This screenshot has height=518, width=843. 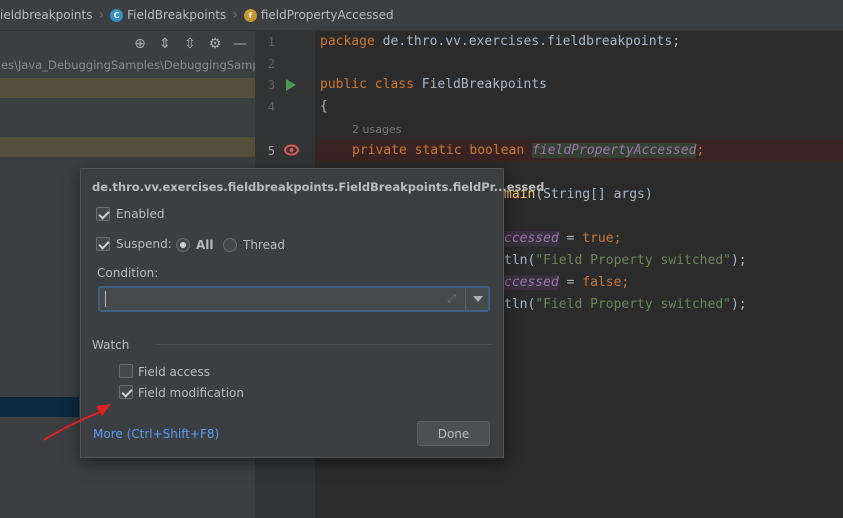 What do you see at coordinates (117, 15) in the screenshot?
I see `class-icon: C` at bounding box center [117, 15].